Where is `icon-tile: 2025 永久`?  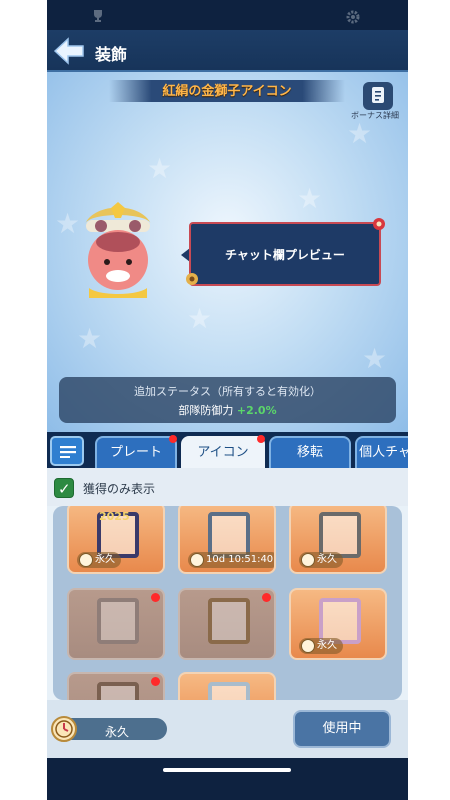 icon-tile: 2025 永久 is located at coordinates (116, 540).